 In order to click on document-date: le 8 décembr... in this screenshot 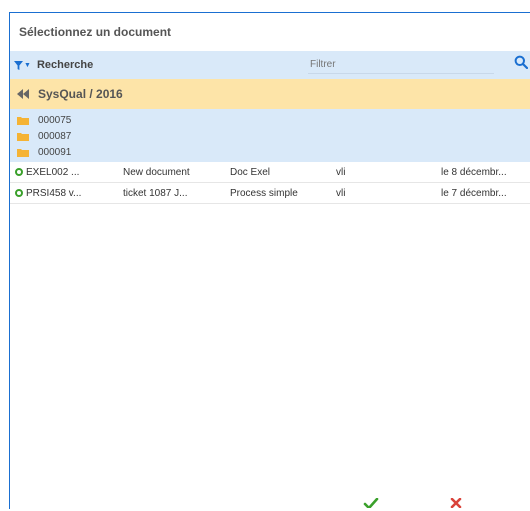, I will do `click(474, 172)`.